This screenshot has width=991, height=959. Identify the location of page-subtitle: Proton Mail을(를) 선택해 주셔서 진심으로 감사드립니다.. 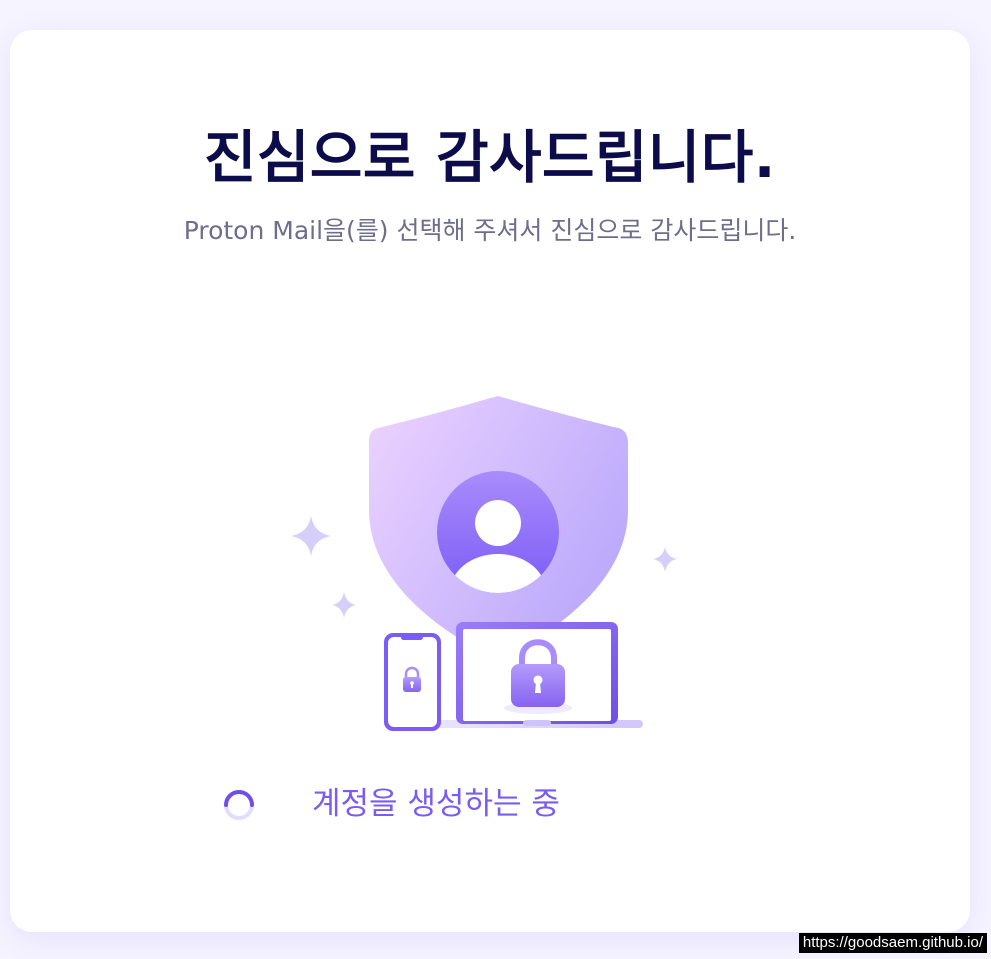
(490, 230).